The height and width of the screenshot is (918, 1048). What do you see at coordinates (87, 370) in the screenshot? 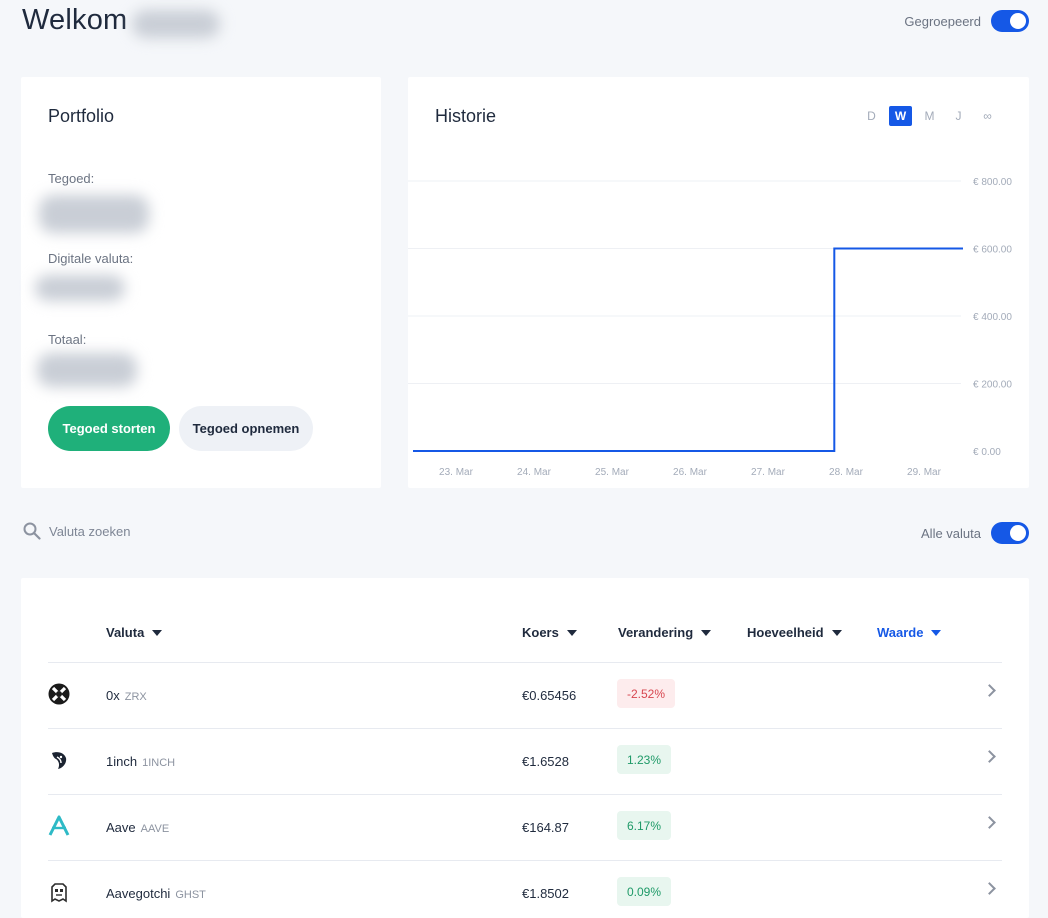
I see `total-value-redacted` at bounding box center [87, 370].